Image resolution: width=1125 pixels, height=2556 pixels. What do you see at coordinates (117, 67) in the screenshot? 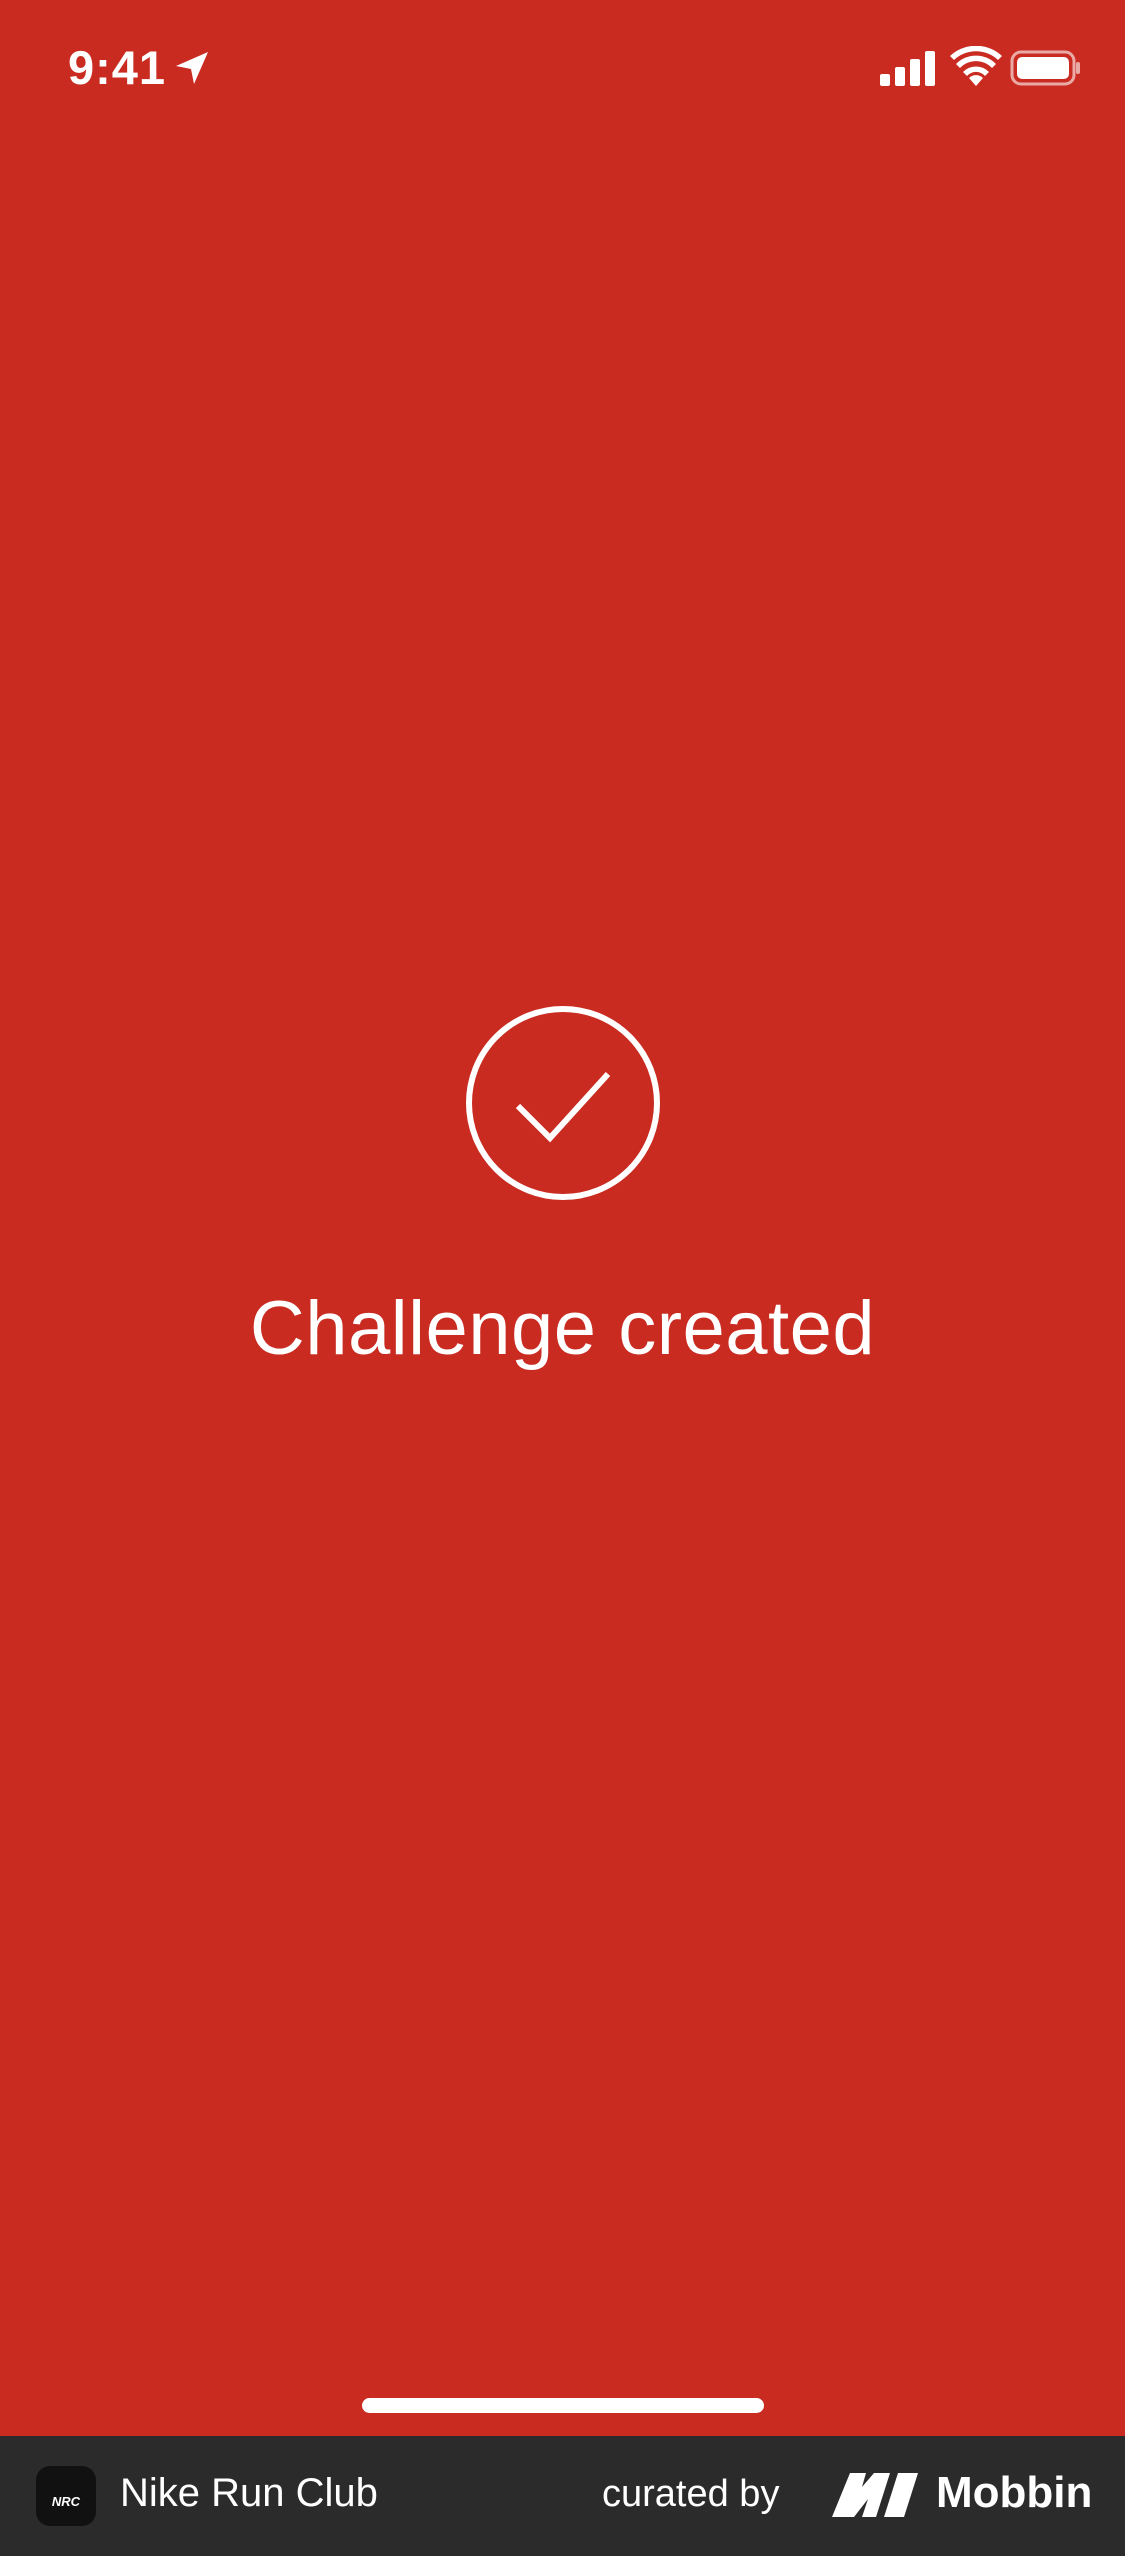
I see `status-time: 9:41` at bounding box center [117, 67].